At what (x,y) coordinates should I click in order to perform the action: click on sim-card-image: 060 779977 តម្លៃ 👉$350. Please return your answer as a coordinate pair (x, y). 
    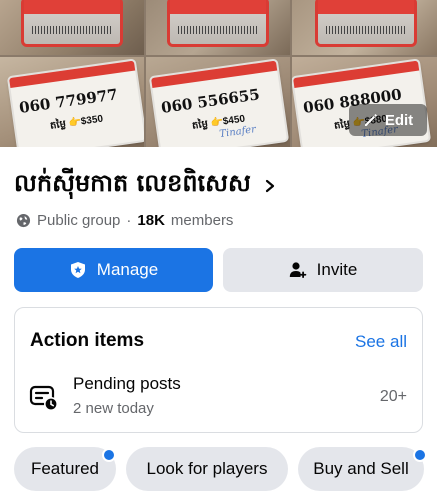
    Looking at the image, I should click on (76, 103).